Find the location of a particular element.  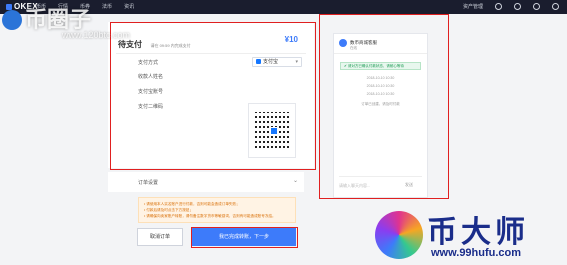

watermark-title: 币大师 is located at coordinates (478, 232).